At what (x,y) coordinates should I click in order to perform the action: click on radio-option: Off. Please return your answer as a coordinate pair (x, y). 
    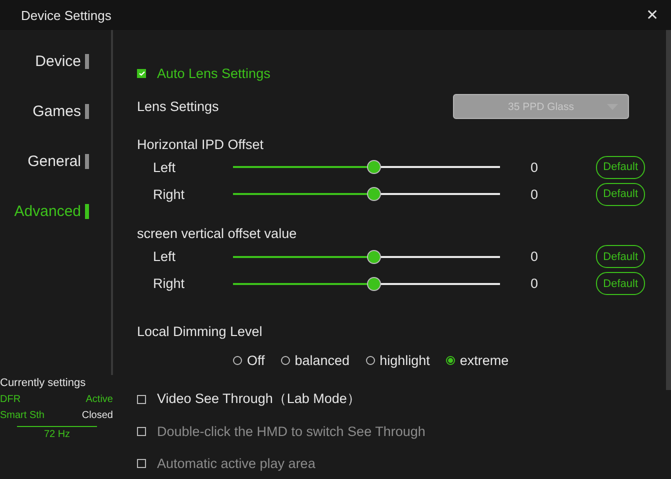
    Looking at the image, I should click on (249, 360).